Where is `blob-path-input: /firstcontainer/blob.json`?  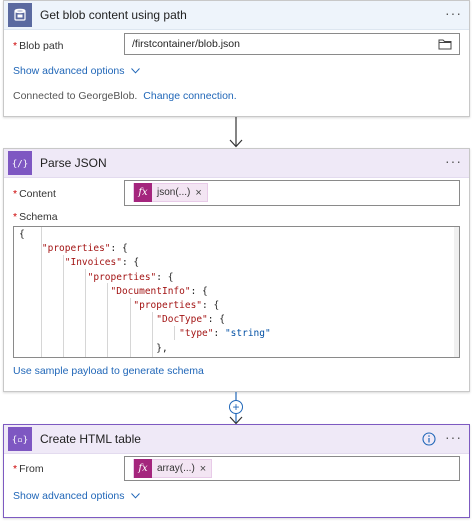
blob-path-input: /firstcontainer/blob.json is located at coordinates (292, 44).